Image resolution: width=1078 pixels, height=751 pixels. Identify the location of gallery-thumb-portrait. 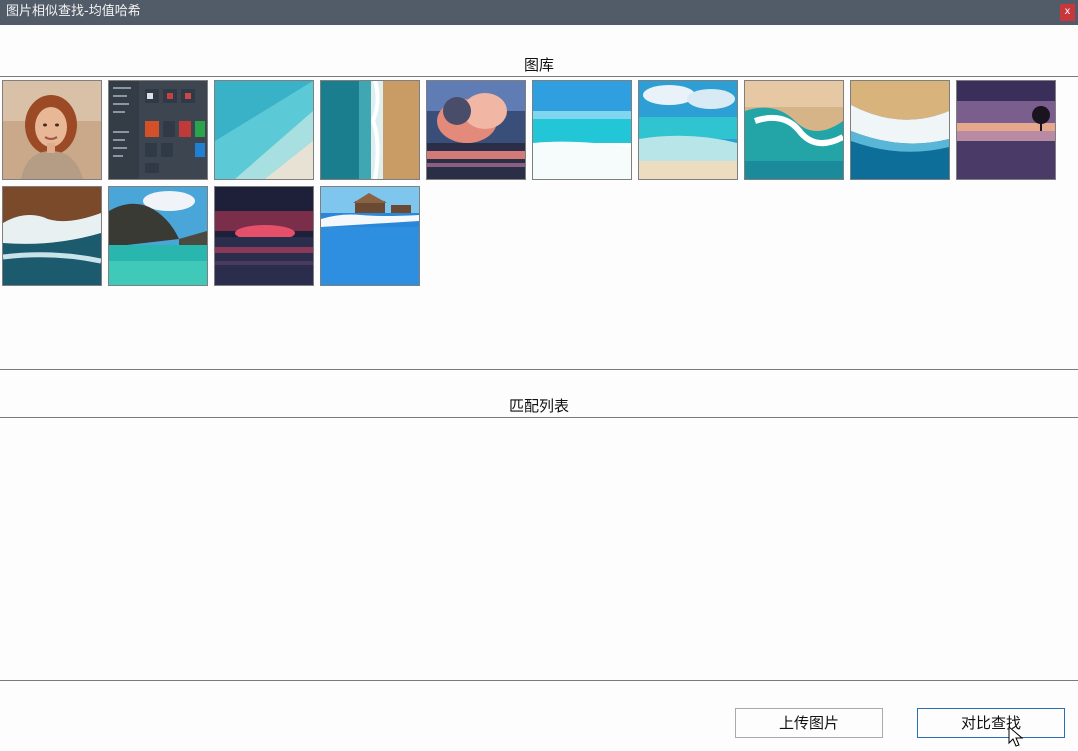
(52, 130).